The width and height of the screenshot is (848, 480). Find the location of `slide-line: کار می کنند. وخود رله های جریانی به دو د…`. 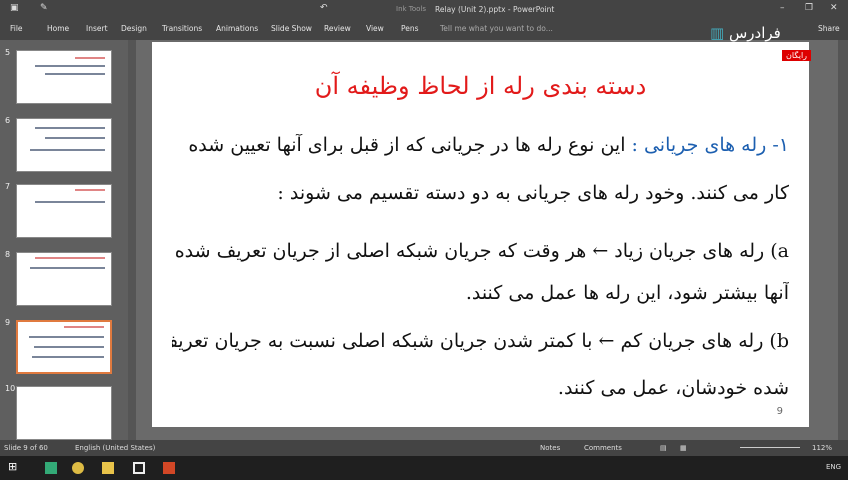

slide-line: کار می کنند. وخود رله های جریانی به دو د… is located at coordinates (533, 193).